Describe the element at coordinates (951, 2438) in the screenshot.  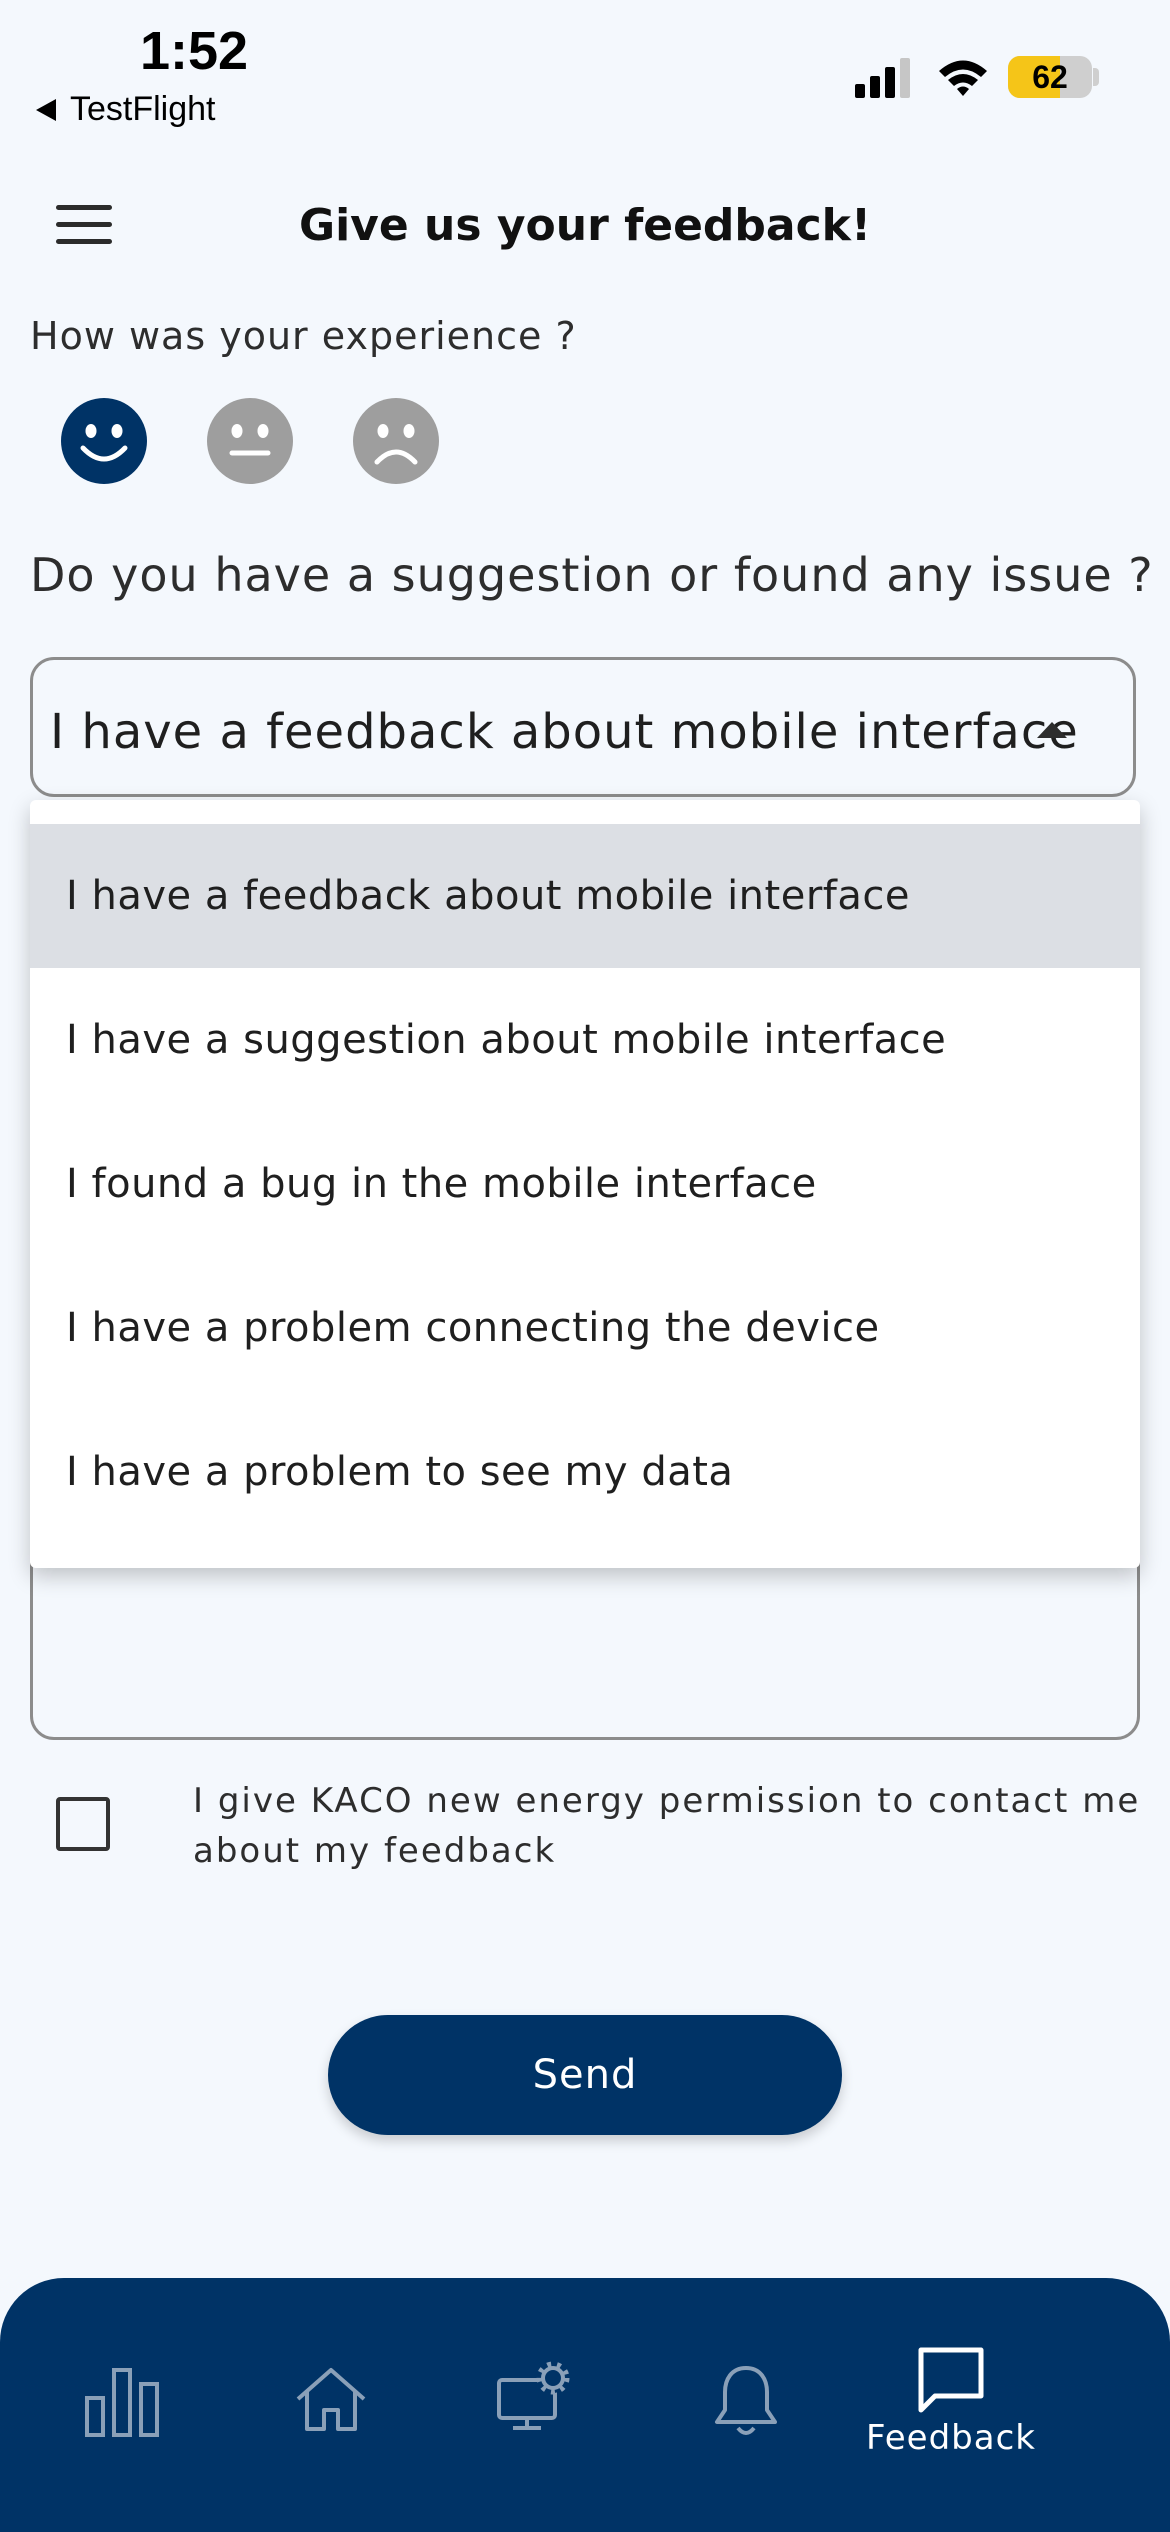
I see `nav-feedback-label: Feedback` at that location.